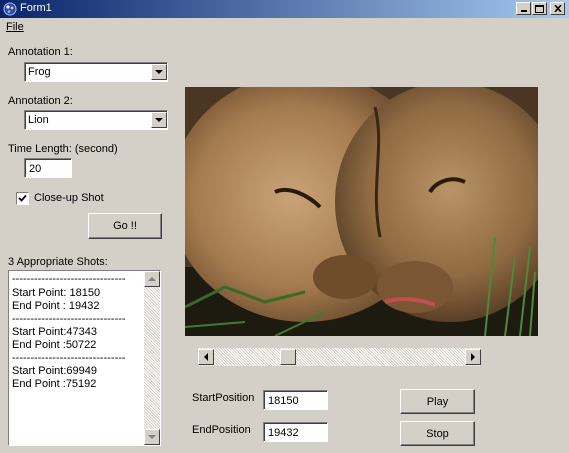 This screenshot has width=569, height=453. I want to click on annotation1-combo: Frog, so click(96, 72).